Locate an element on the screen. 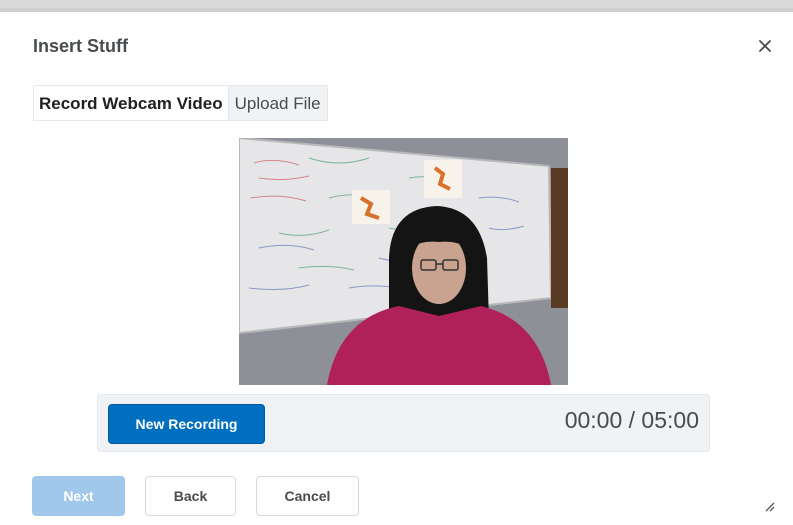 This screenshot has height=525, width=793. recording-controls: New Recording 00:00 / 05:00 is located at coordinates (403, 423).